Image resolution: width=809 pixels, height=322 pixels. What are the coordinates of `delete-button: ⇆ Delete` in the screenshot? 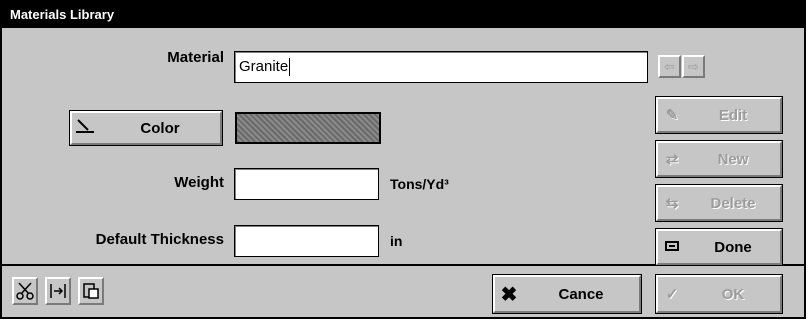 It's located at (719, 203).